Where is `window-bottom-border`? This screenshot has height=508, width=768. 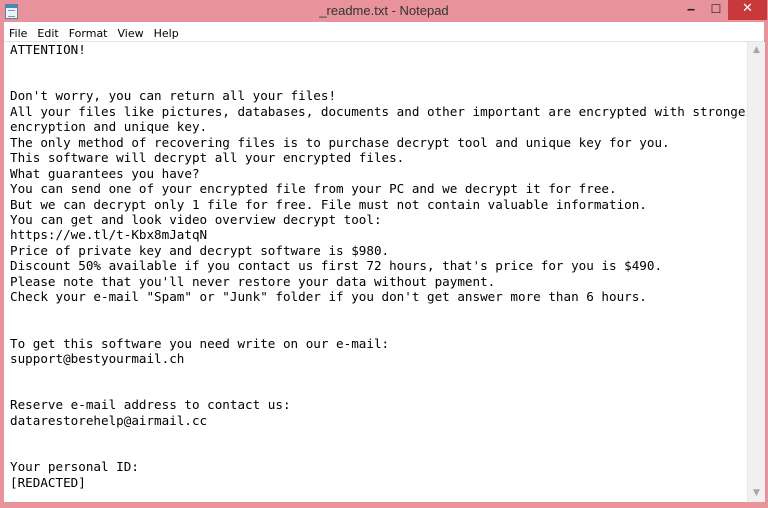 window-bottom-border is located at coordinates (384, 505).